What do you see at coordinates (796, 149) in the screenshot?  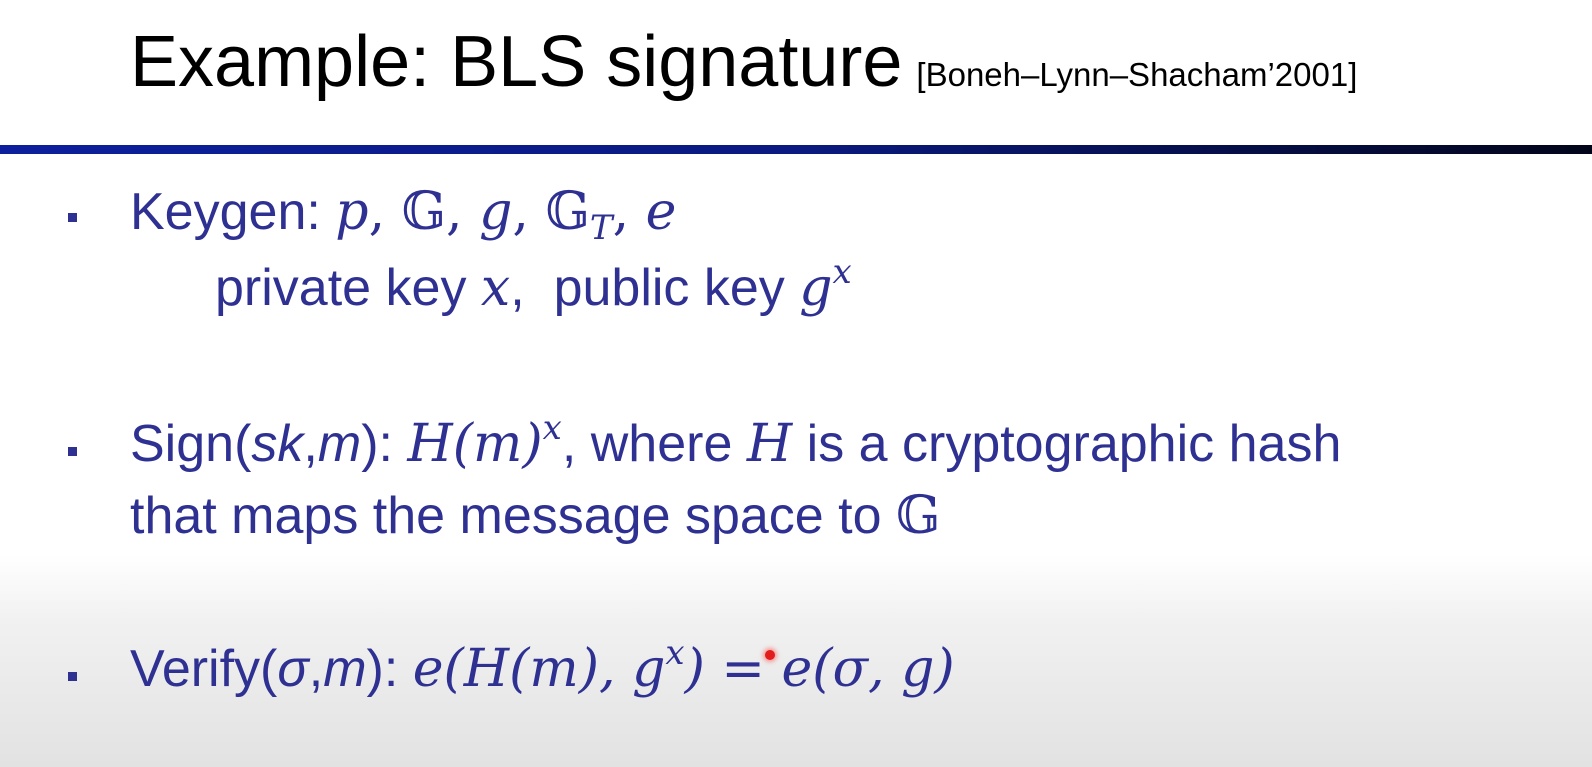 I see `title-divider` at bounding box center [796, 149].